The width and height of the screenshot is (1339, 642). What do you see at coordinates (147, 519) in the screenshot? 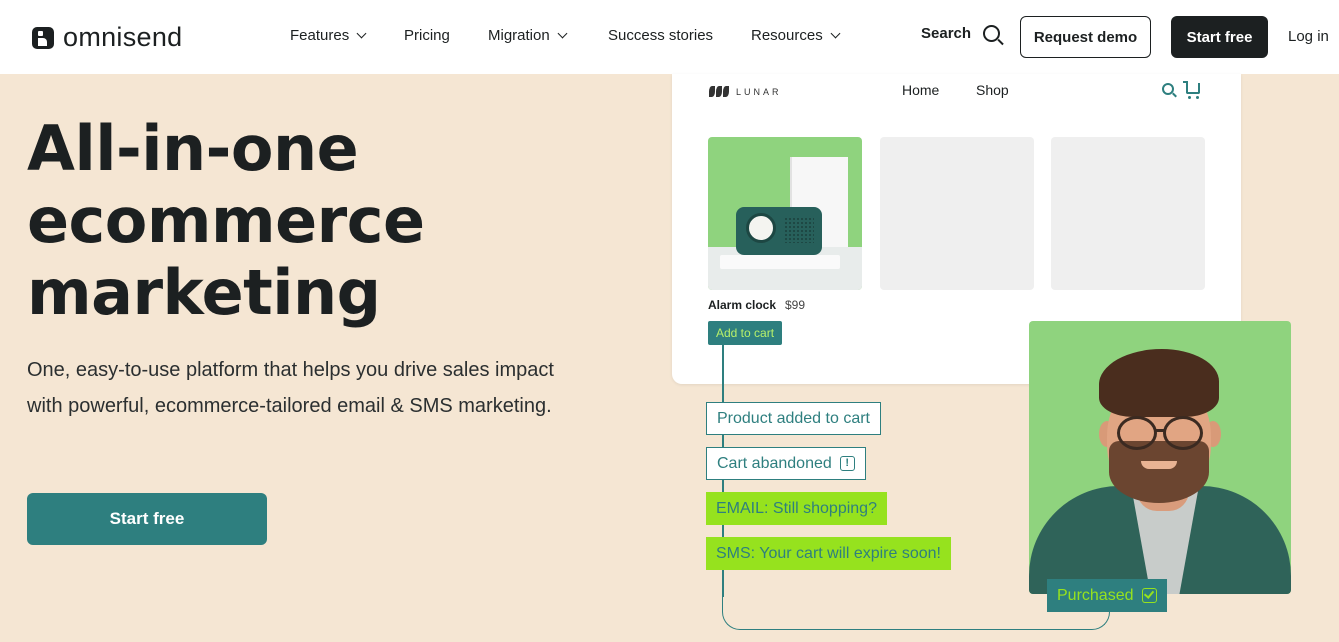
I see `start-free-hero-button: Start free` at bounding box center [147, 519].